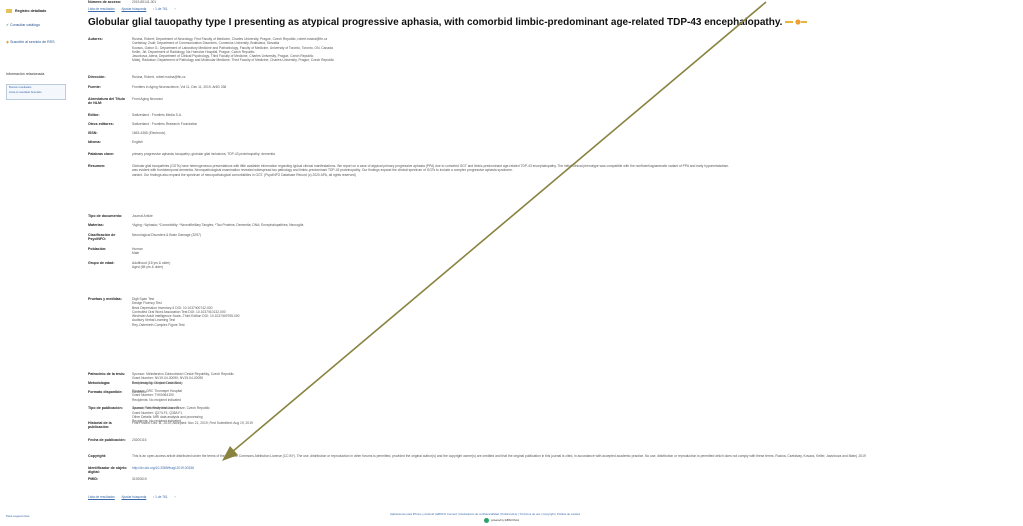 The width and height of the screenshot is (1023, 526). What do you see at coordinates (26, 11) in the screenshot?
I see `sidebar-record-tab: Registro detallado` at bounding box center [26, 11].